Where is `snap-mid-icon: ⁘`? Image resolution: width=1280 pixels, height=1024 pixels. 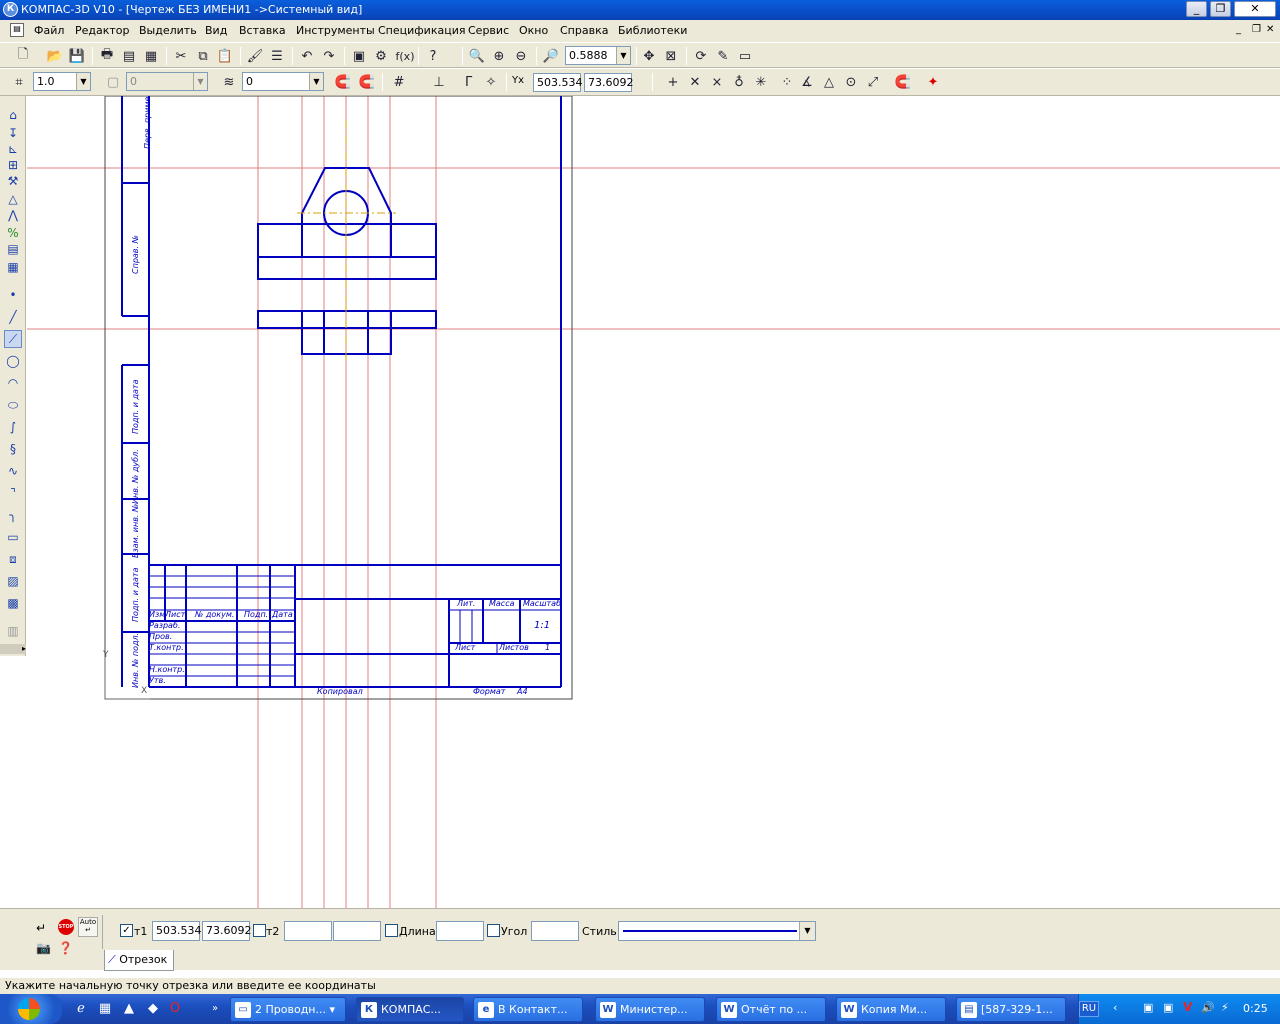 snap-mid-icon: ⁘ is located at coordinates (787, 82).